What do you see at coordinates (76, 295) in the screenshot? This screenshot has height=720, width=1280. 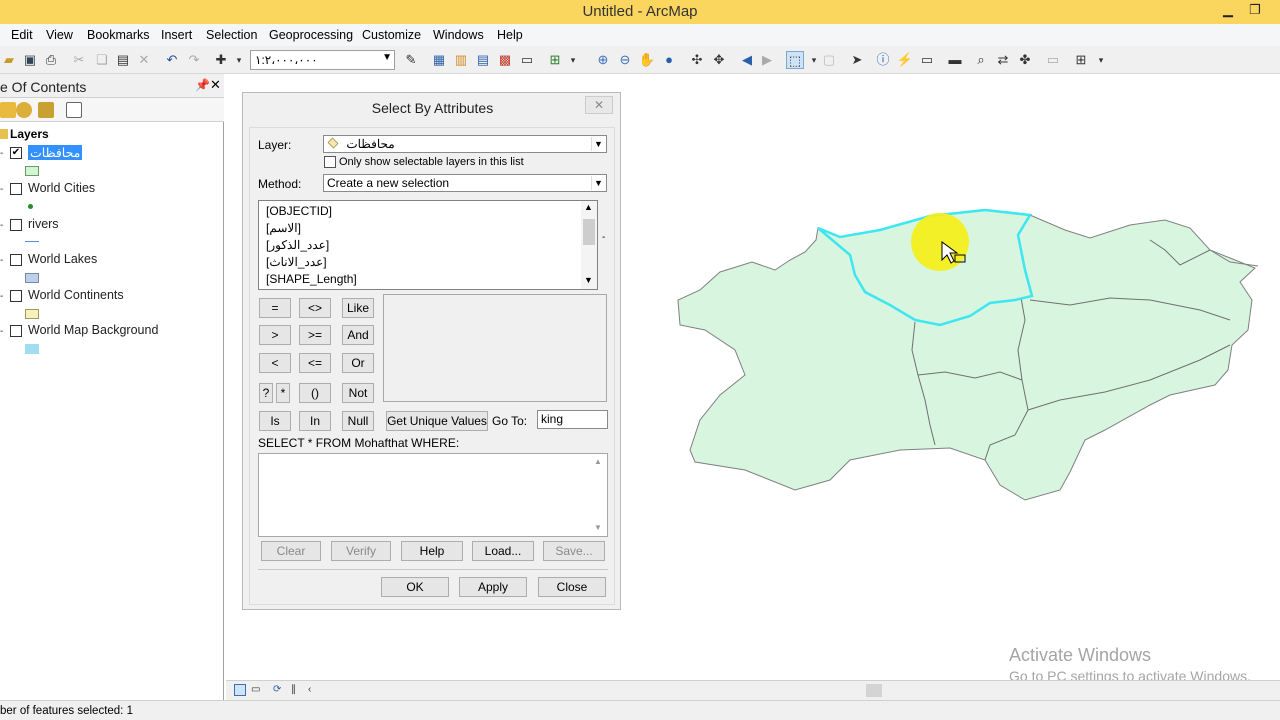 I see `layer-name: World Continents` at bounding box center [76, 295].